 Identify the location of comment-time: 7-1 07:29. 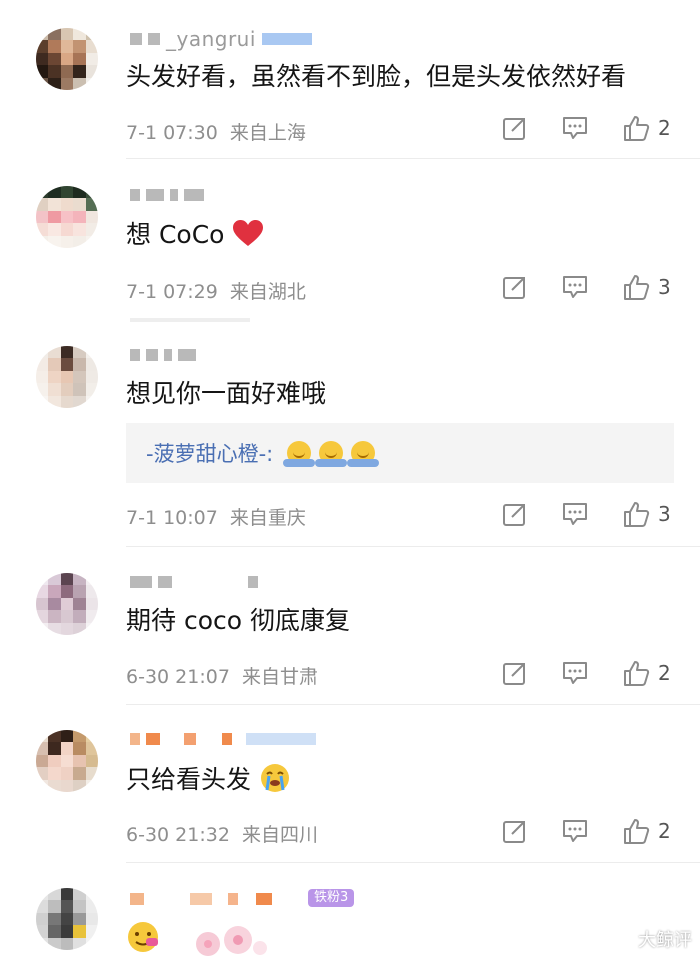
(172, 292).